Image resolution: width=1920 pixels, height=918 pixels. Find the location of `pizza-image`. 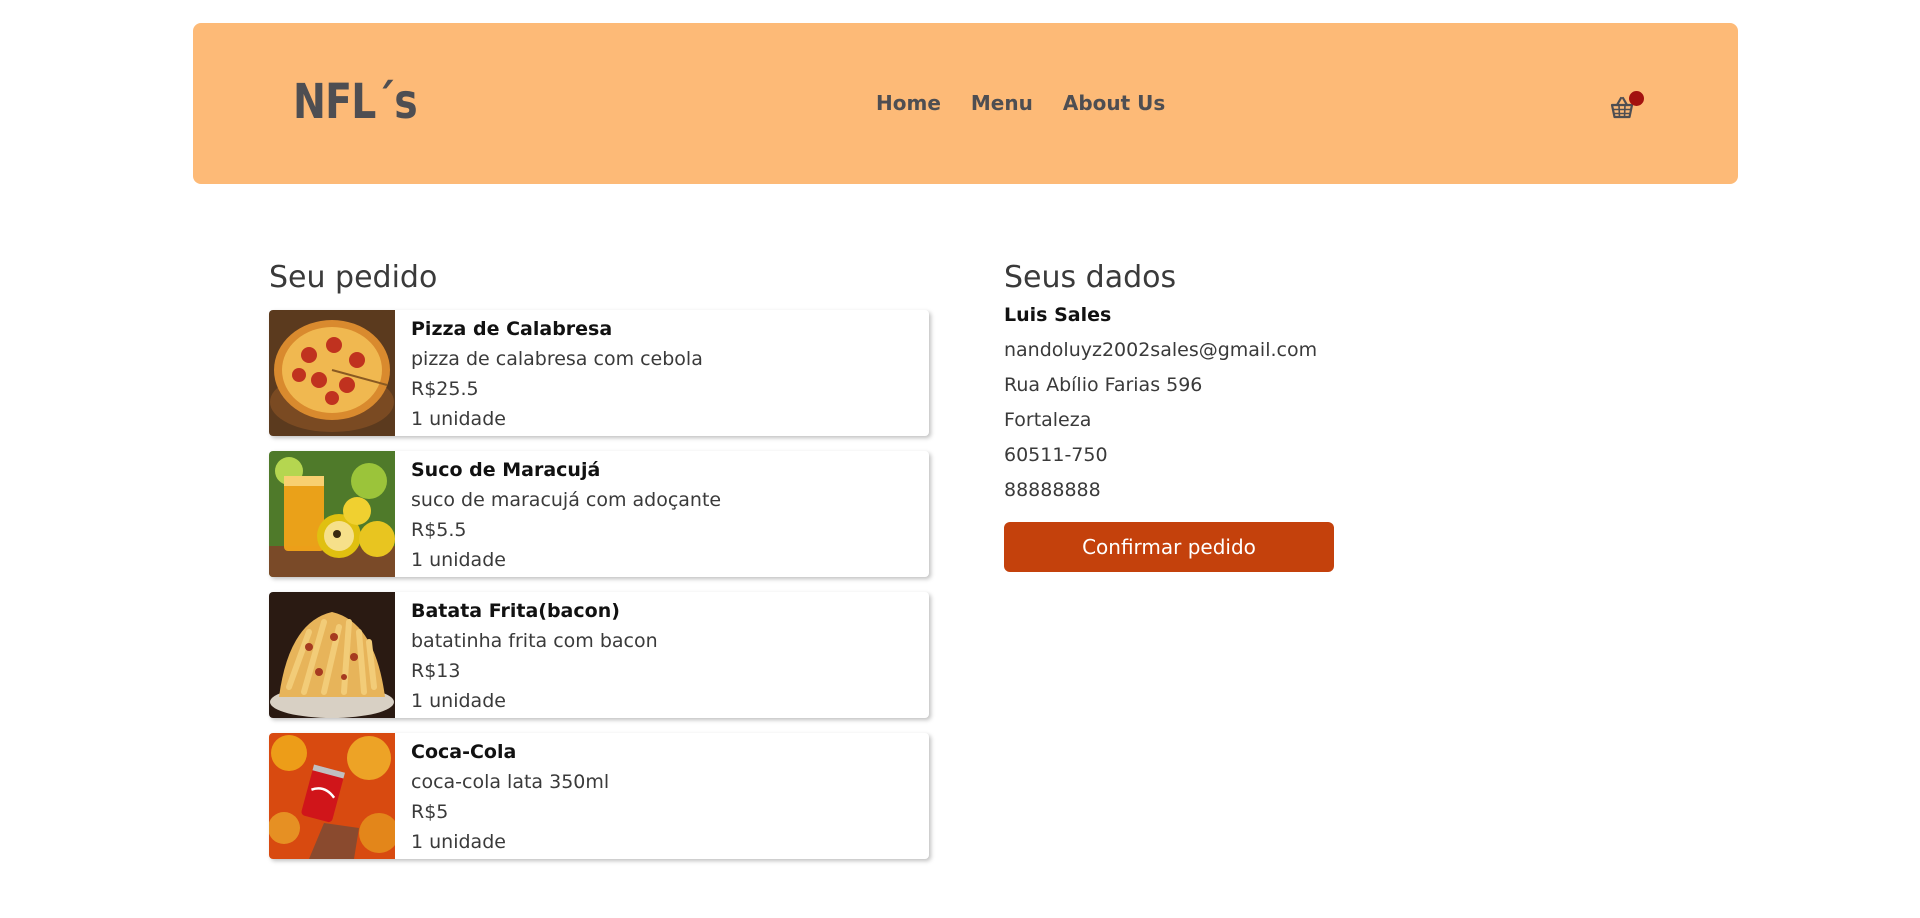

pizza-image is located at coordinates (332, 373).